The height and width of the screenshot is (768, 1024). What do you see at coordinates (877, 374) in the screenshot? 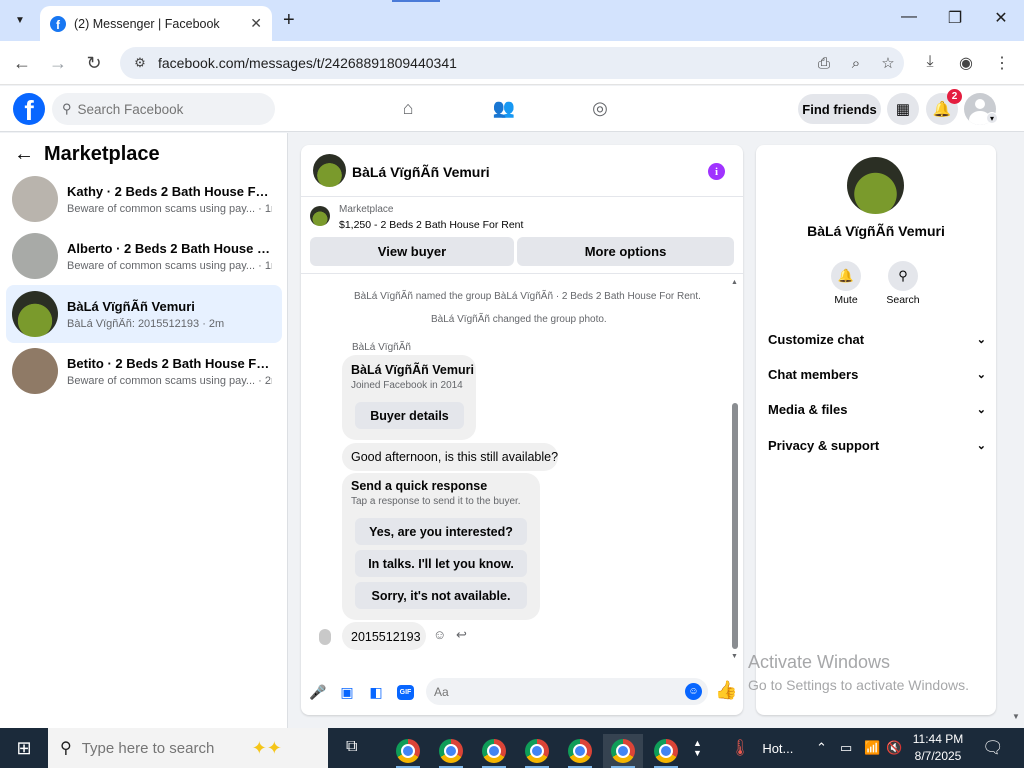
I see `chat-members-row: Chat members ⌄` at bounding box center [877, 374].